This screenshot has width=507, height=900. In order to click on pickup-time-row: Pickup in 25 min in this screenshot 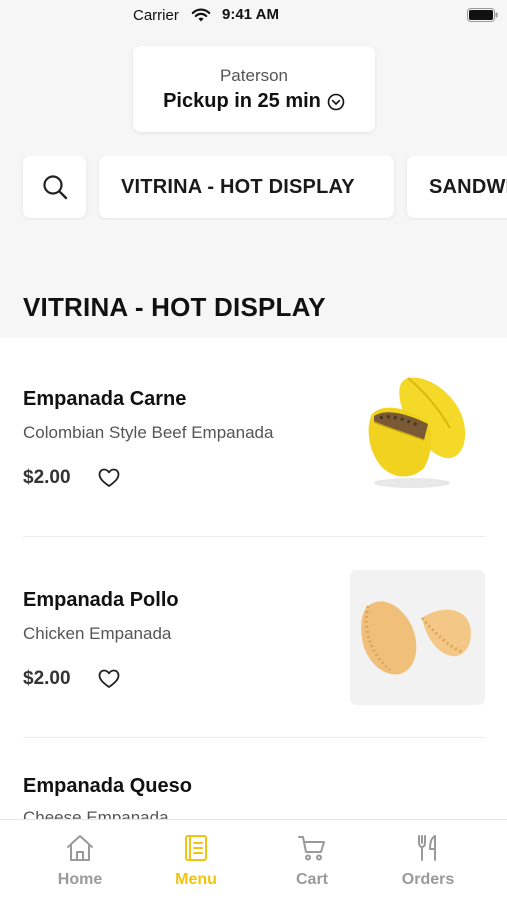, I will do `click(254, 101)`.